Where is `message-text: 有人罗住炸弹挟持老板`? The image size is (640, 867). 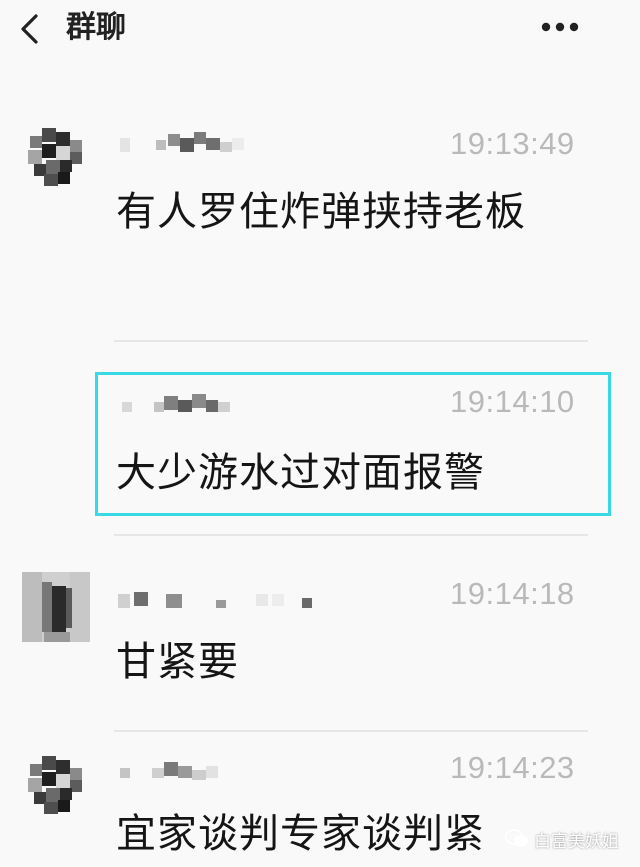 message-text: 有人罗住炸弹挟持老板 is located at coordinates (351, 212).